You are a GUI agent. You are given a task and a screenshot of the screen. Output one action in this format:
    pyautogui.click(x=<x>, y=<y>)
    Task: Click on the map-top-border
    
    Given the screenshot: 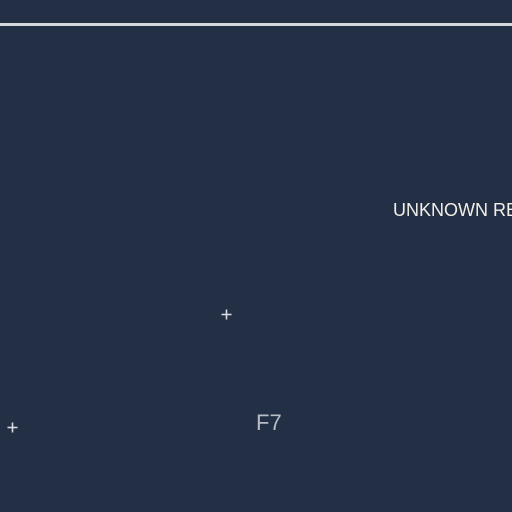 What is the action you would take?
    pyautogui.click(x=256, y=24)
    